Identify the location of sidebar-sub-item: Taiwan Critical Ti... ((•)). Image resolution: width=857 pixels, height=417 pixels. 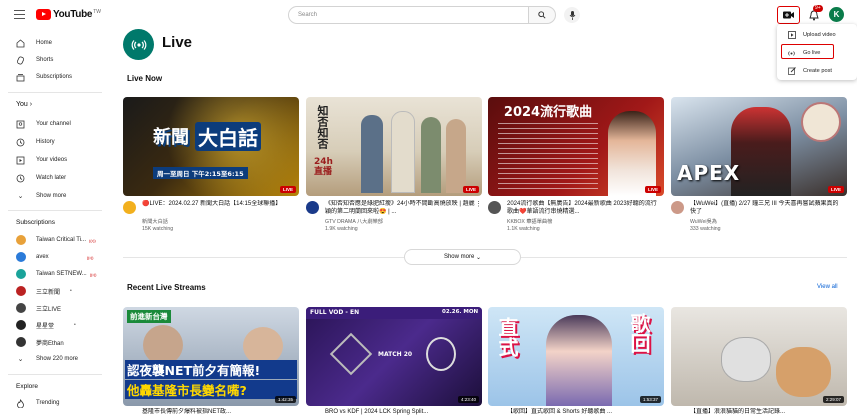
(56, 240).